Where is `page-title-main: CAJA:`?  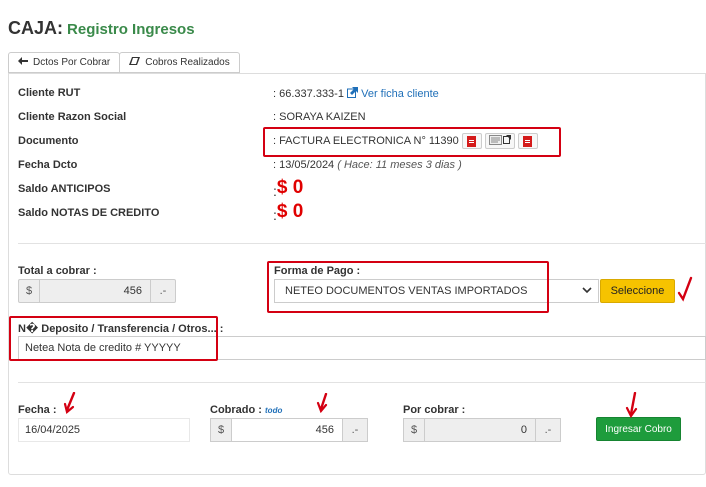
page-title-main: CAJA: is located at coordinates (36, 28).